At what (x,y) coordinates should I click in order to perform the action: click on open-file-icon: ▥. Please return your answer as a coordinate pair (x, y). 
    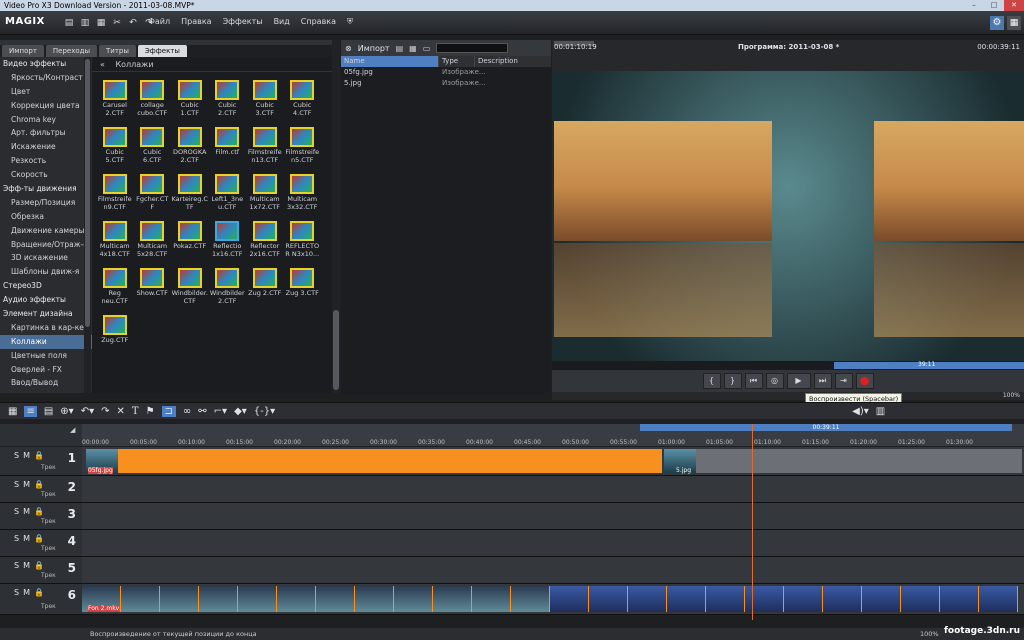
    Looking at the image, I should click on (85, 23).